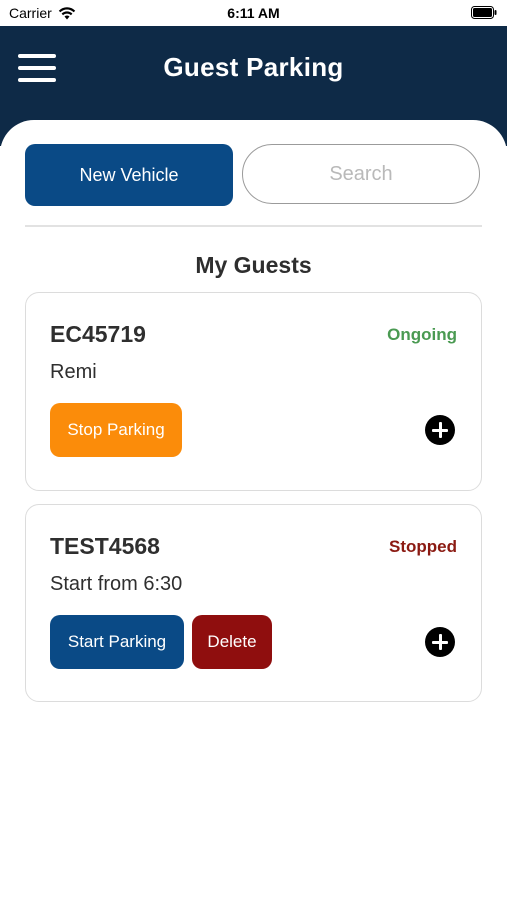 This screenshot has height=900, width=507. What do you see at coordinates (253, 67) in the screenshot?
I see `page-title: Guest Parking` at bounding box center [253, 67].